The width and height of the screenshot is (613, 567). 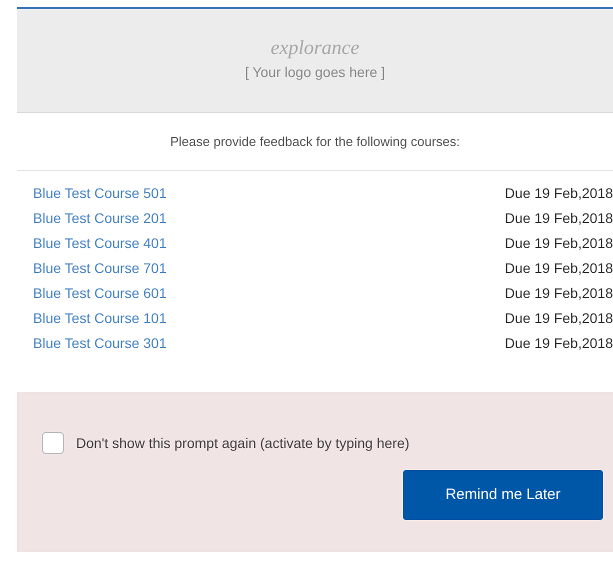 I want to click on checkbox, so click(x=53, y=443).